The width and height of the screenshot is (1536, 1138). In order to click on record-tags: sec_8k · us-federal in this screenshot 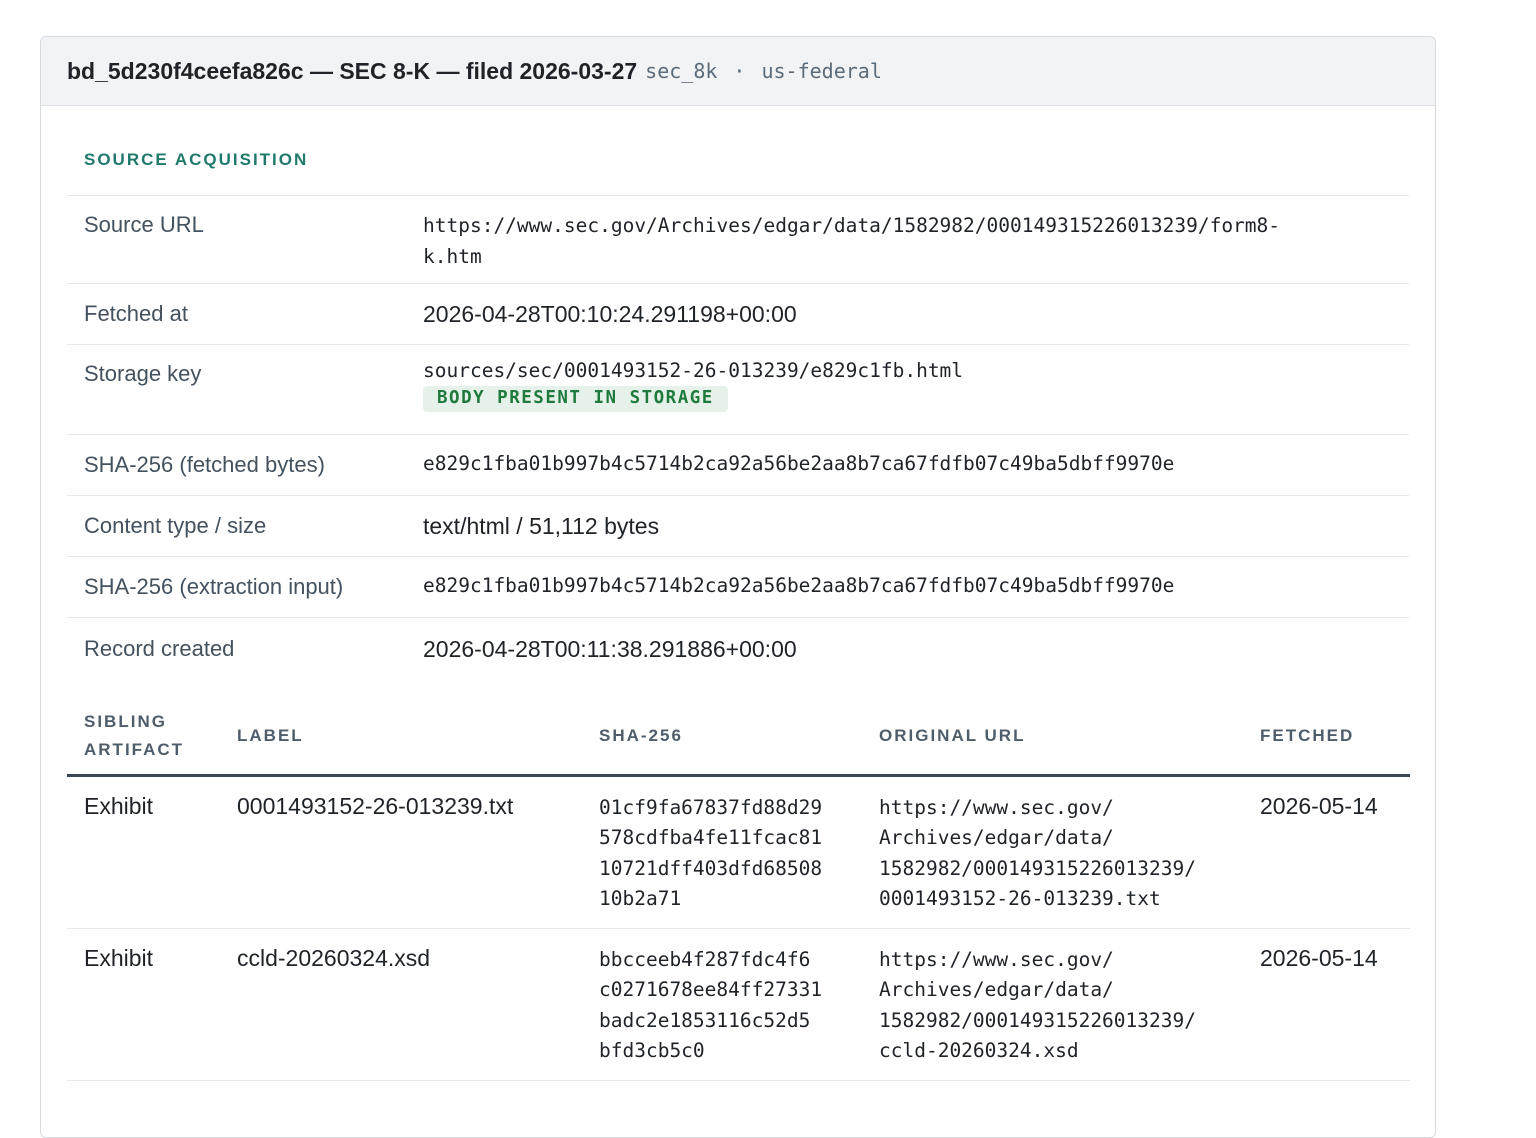, I will do `click(763, 71)`.